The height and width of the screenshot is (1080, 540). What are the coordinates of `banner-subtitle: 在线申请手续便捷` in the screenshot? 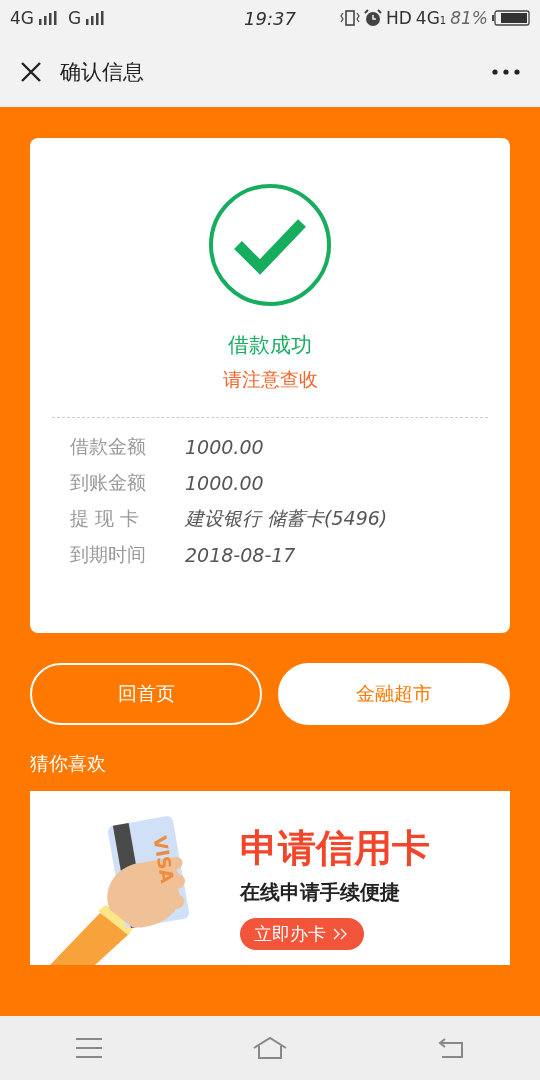 It's located at (320, 892).